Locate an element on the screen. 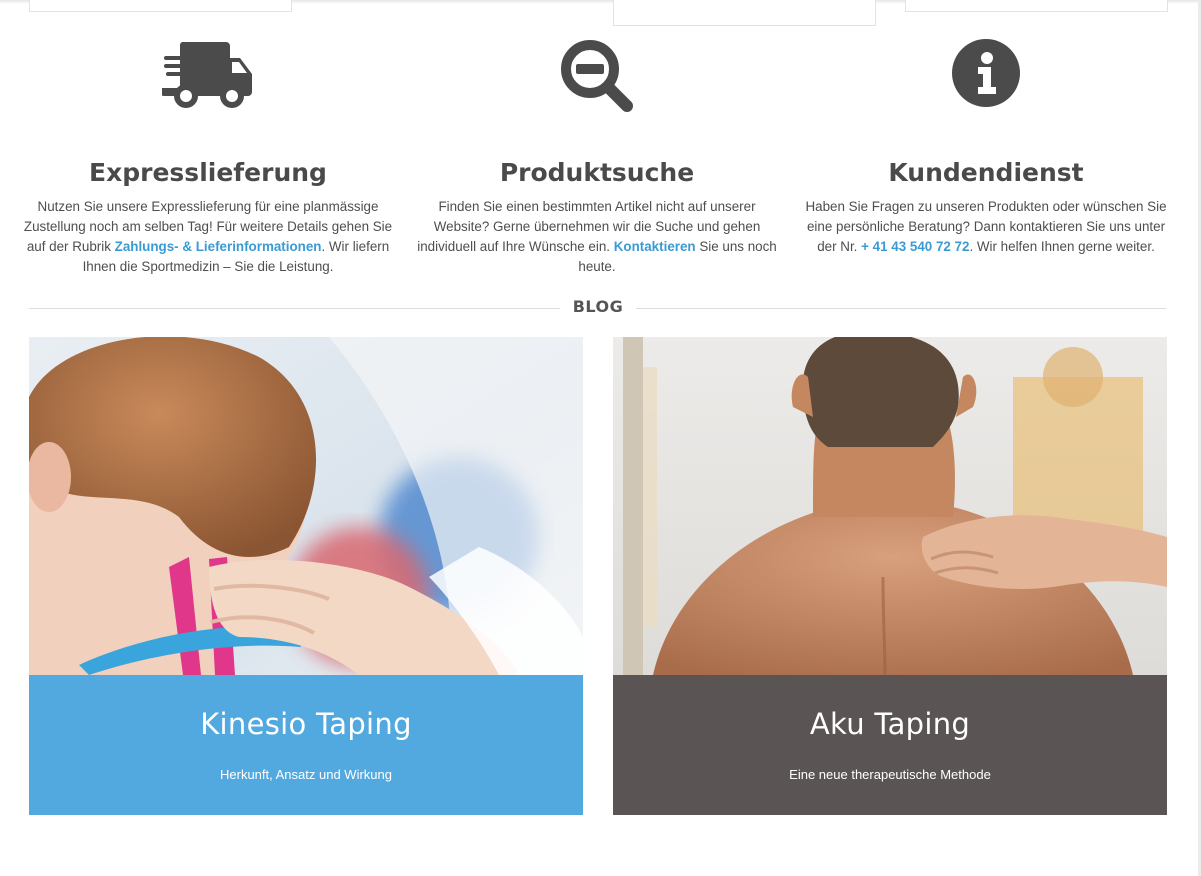 The width and height of the screenshot is (1201, 876). cut-off-panel-left is located at coordinates (160, 6).